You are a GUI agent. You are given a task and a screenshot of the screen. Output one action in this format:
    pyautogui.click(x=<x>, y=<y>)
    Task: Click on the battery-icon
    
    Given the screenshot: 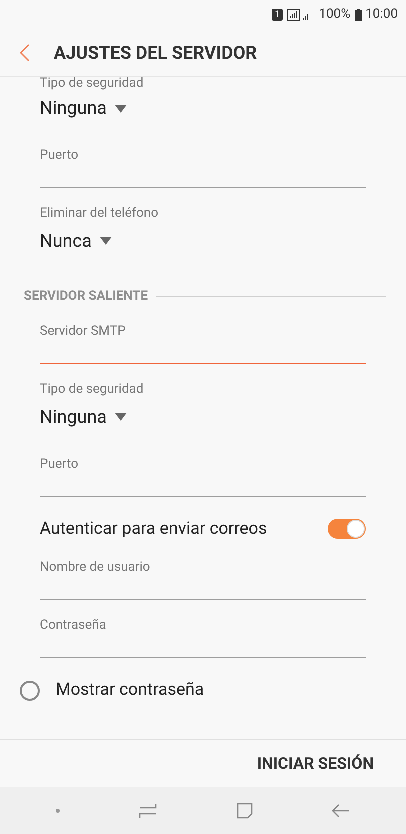 What is the action you would take?
    pyautogui.click(x=358, y=15)
    